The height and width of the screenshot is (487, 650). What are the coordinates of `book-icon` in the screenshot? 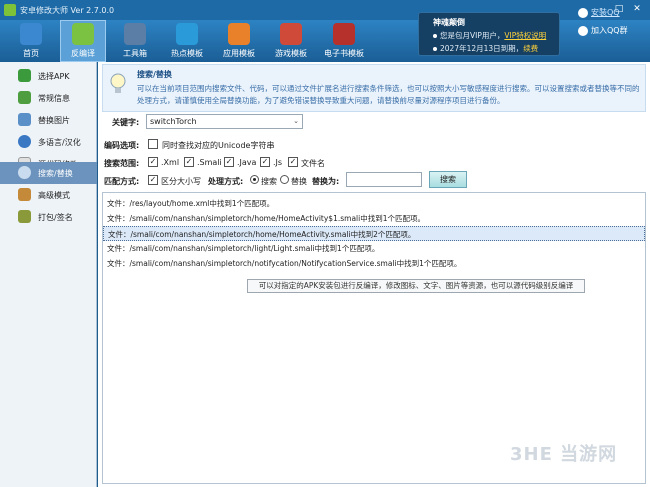 It's located at (344, 34).